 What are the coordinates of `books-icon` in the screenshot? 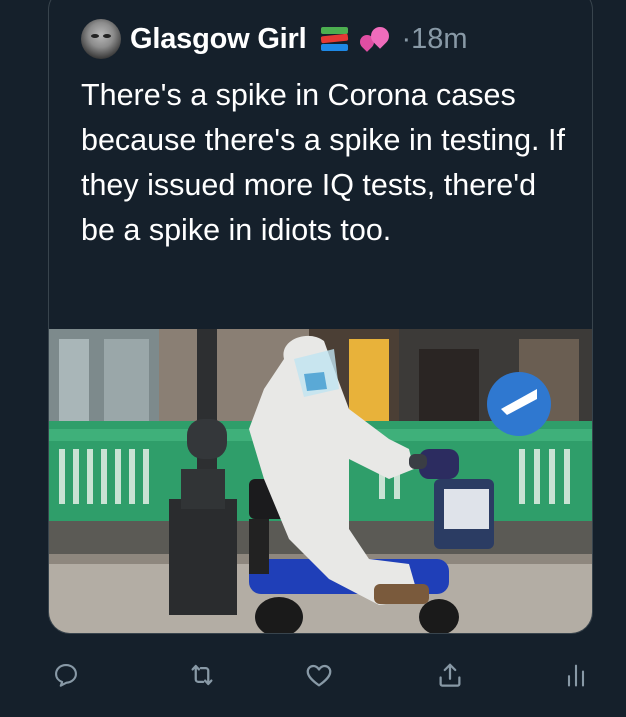 It's located at (334, 39).